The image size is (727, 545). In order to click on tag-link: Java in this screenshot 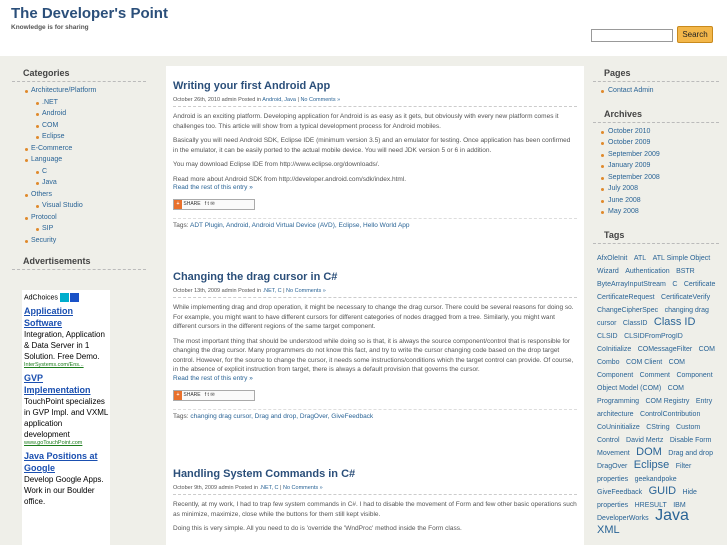, I will do `click(672, 515)`.